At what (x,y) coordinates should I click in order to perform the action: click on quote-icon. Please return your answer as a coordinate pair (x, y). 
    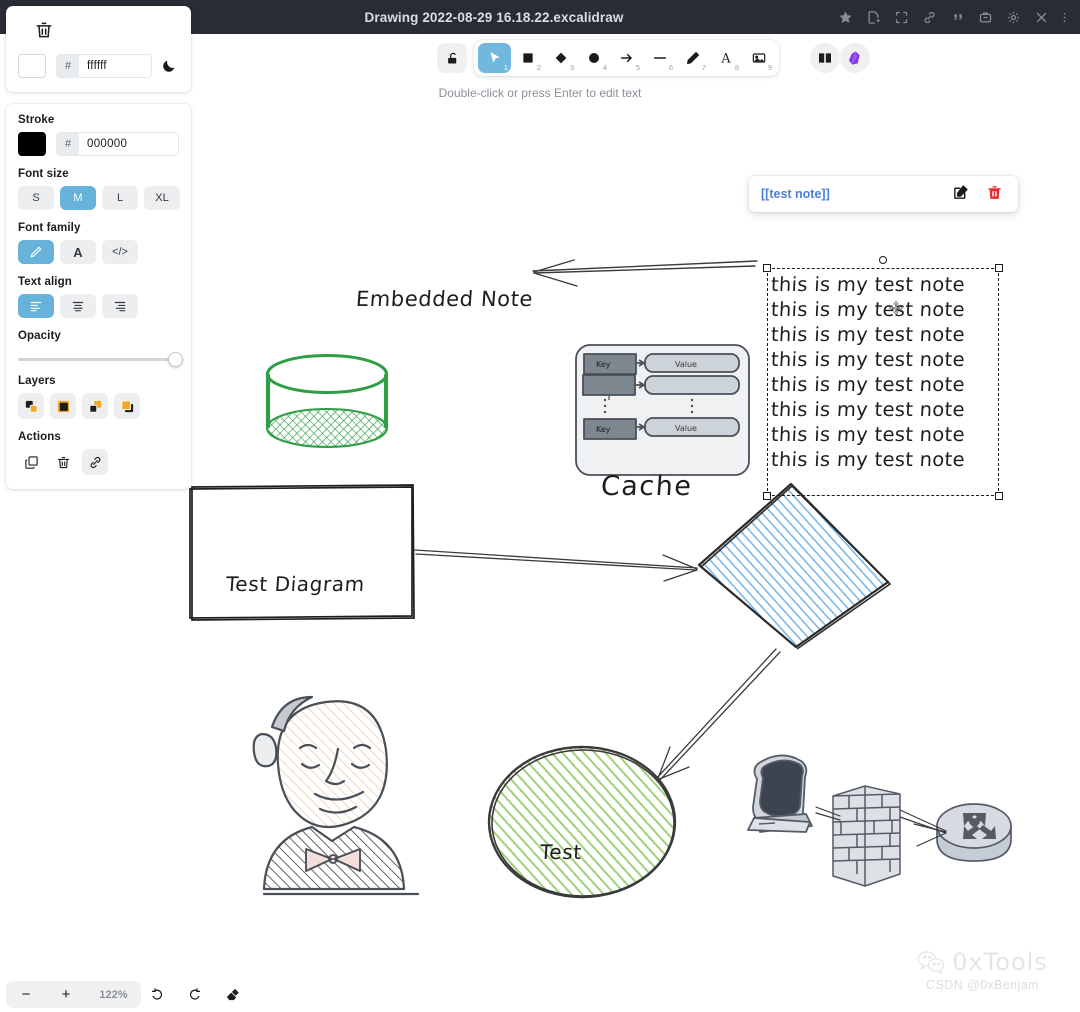
    Looking at the image, I should click on (957, 17).